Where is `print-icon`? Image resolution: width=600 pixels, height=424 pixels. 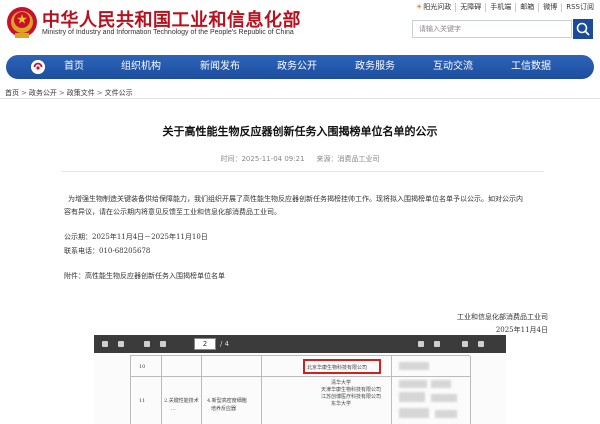 print-icon is located at coordinates (465, 344).